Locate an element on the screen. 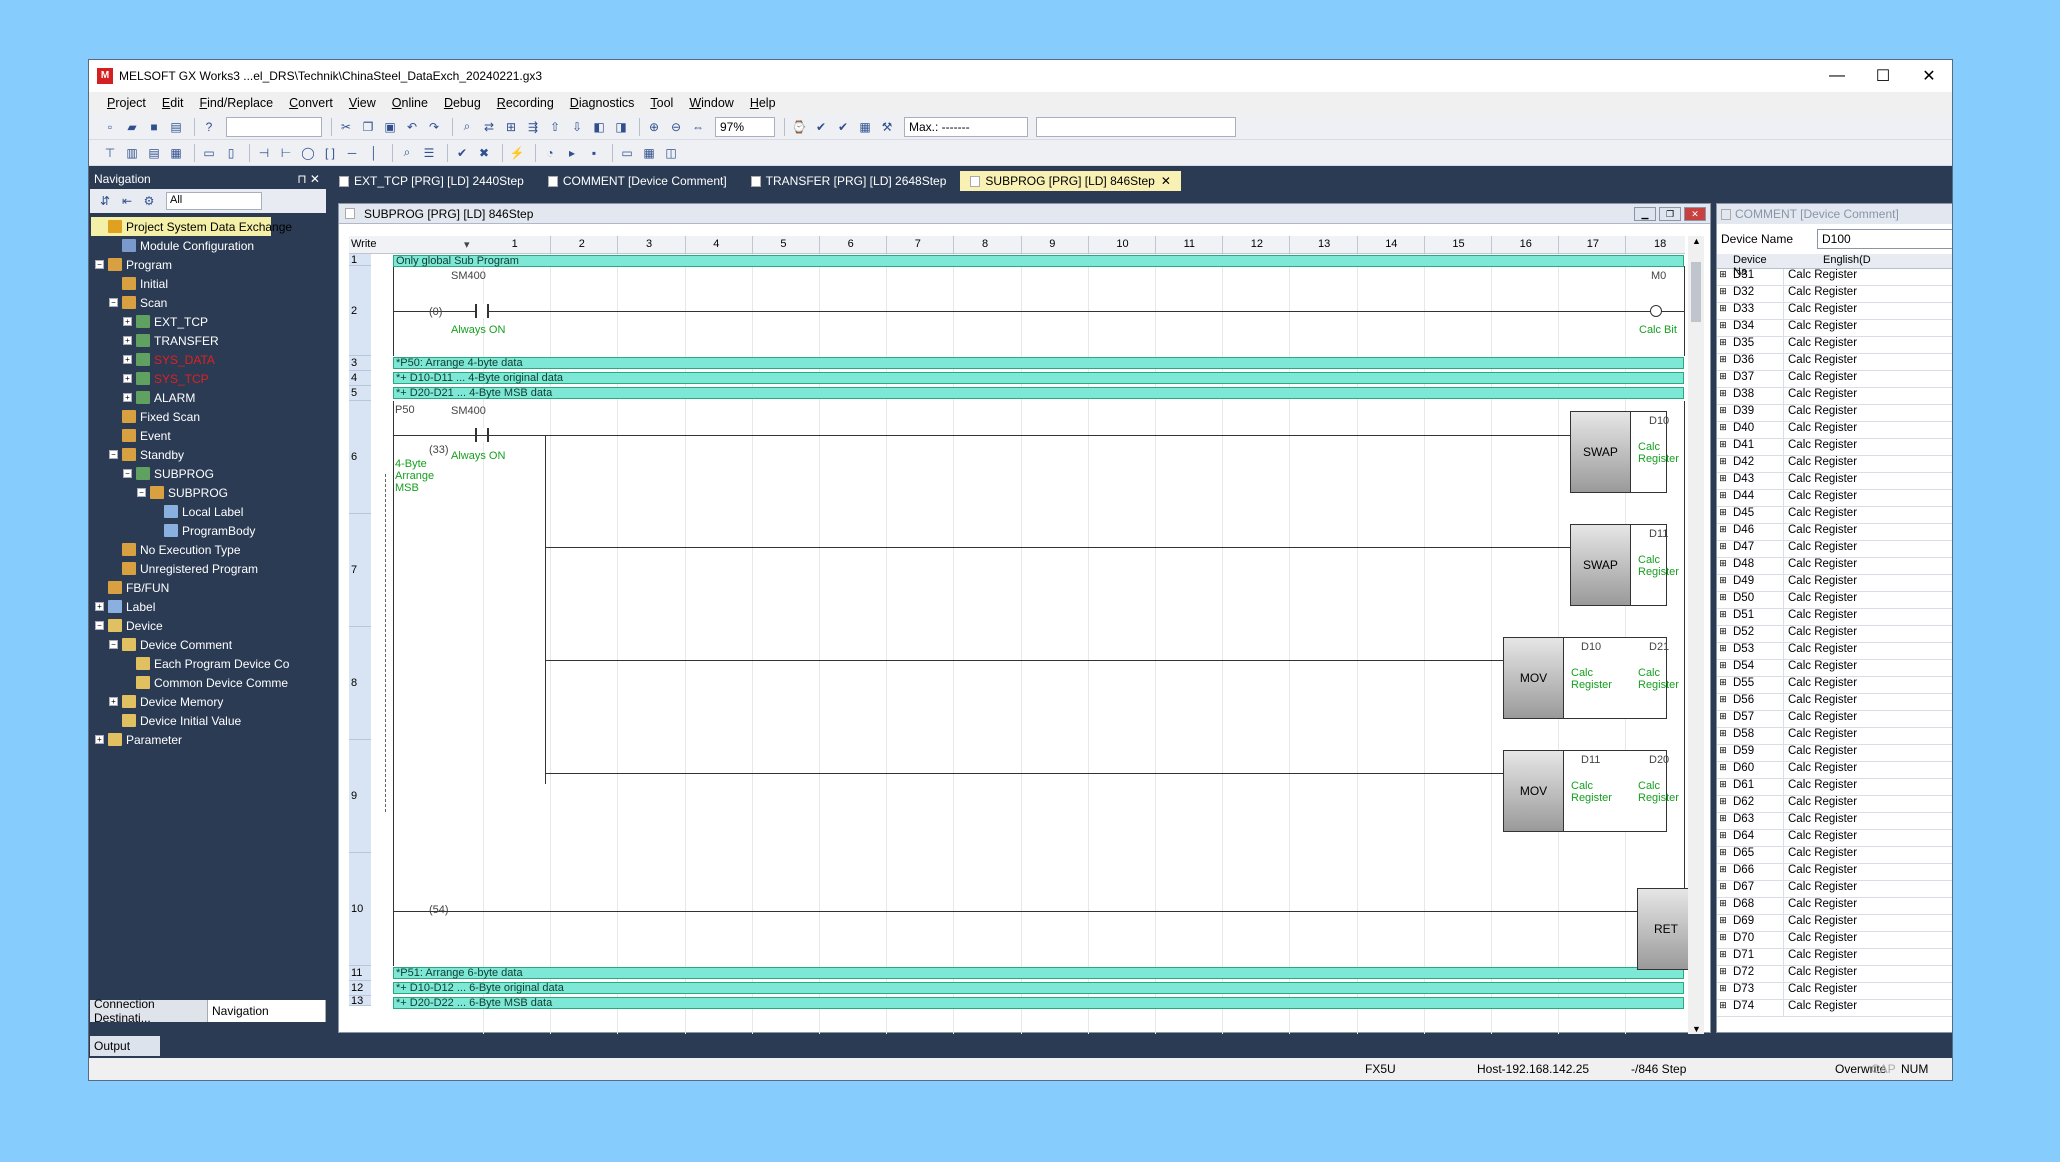  label-icon: ▦ is located at coordinates (176, 153).